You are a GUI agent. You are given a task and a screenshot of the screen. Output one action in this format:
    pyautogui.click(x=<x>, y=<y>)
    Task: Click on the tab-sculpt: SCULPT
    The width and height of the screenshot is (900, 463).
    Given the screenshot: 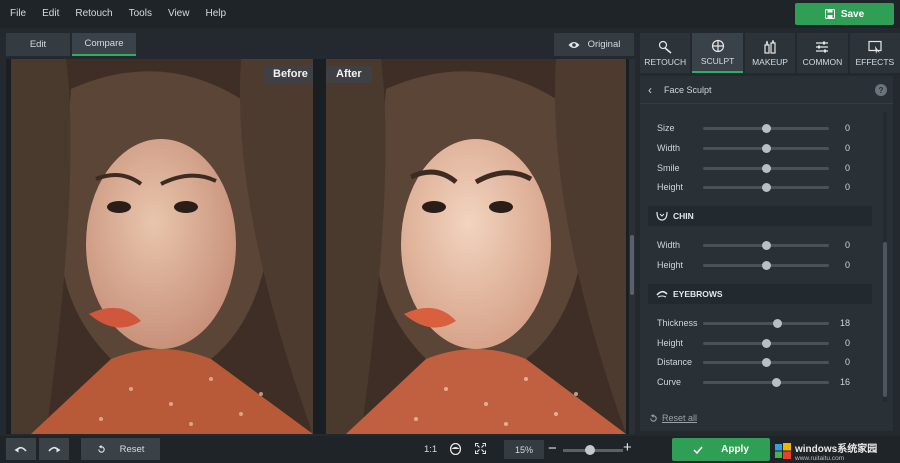 What is the action you would take?
    pyautogui.click(x=717, y=53)
    